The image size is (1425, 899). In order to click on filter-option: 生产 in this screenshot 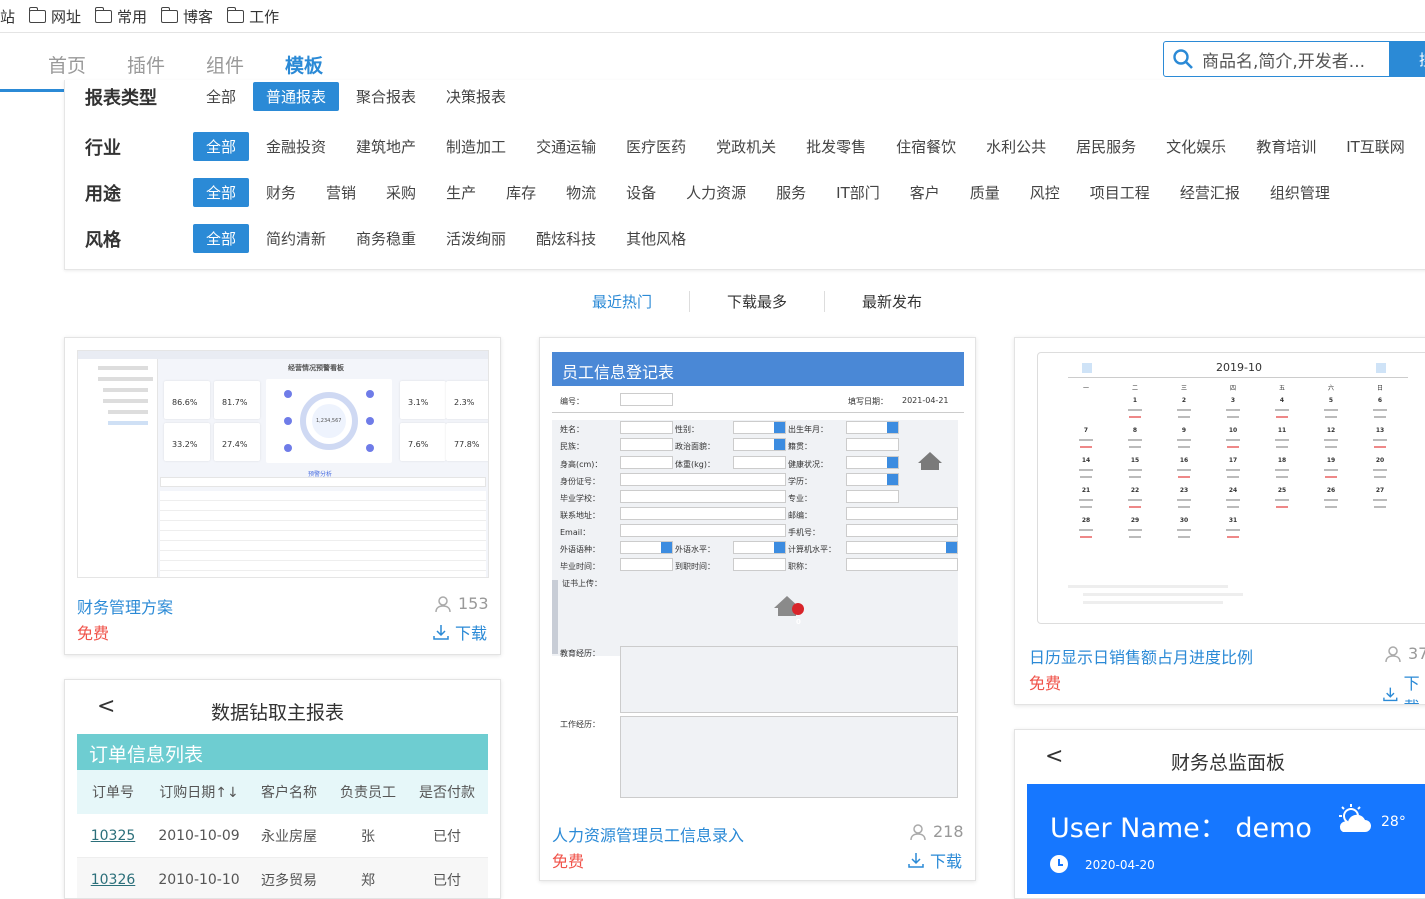, I will do `click(461, 192)`.